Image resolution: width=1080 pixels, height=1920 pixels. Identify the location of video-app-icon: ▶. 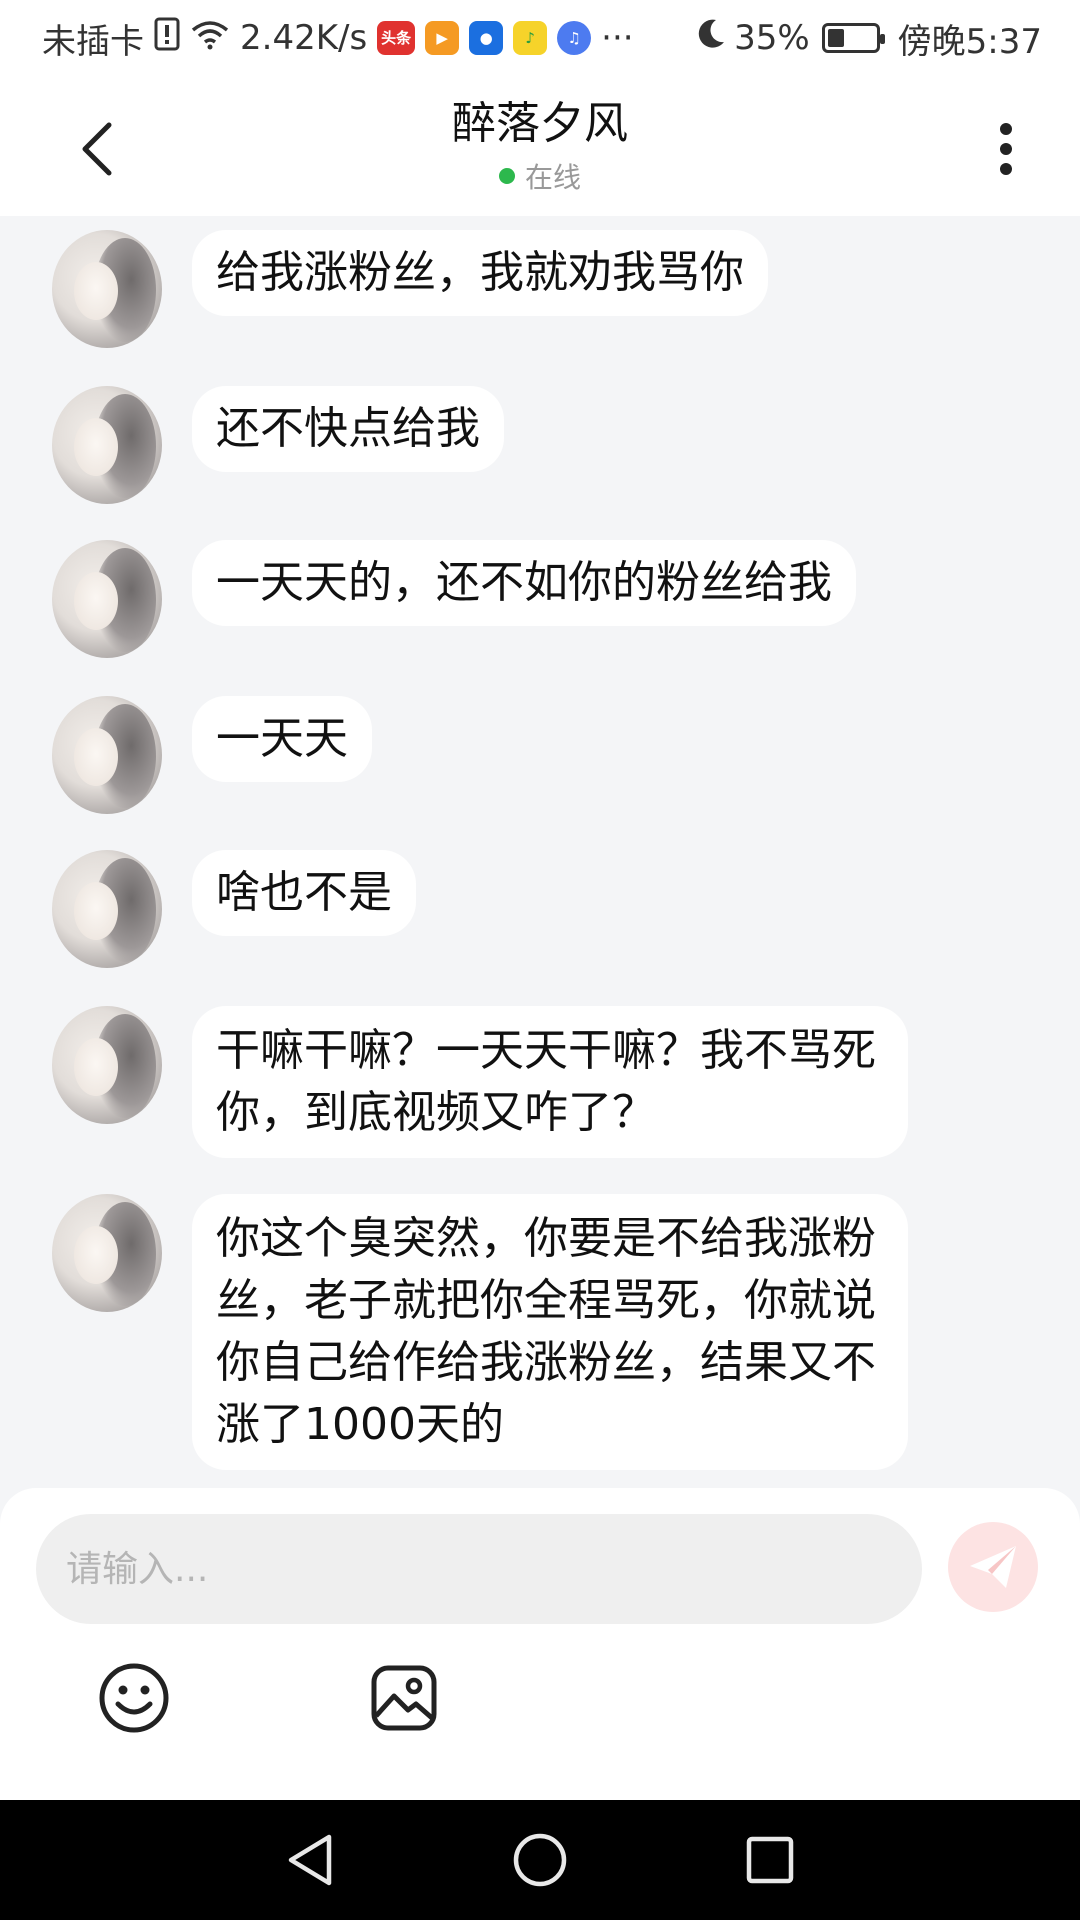
(442, 38).